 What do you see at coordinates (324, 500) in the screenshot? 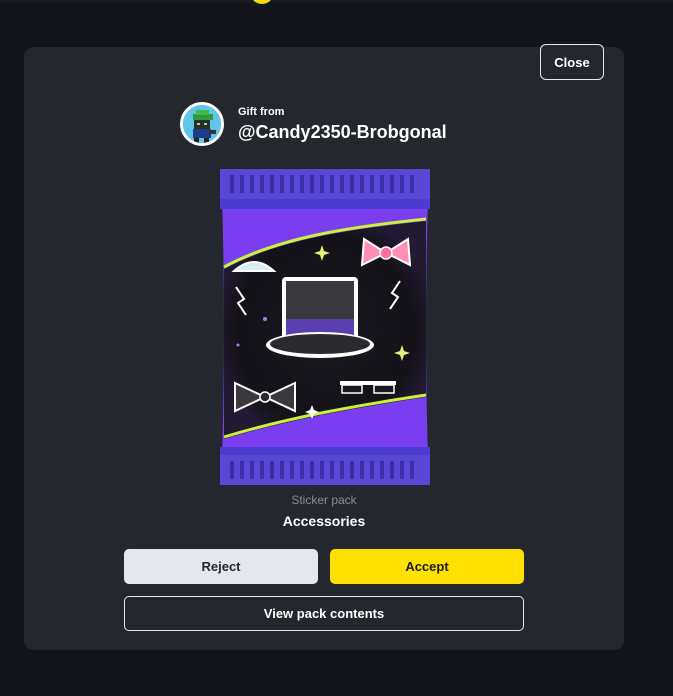
I see `pack-type-label: Sticker pack` at bounding box center [324, 500].